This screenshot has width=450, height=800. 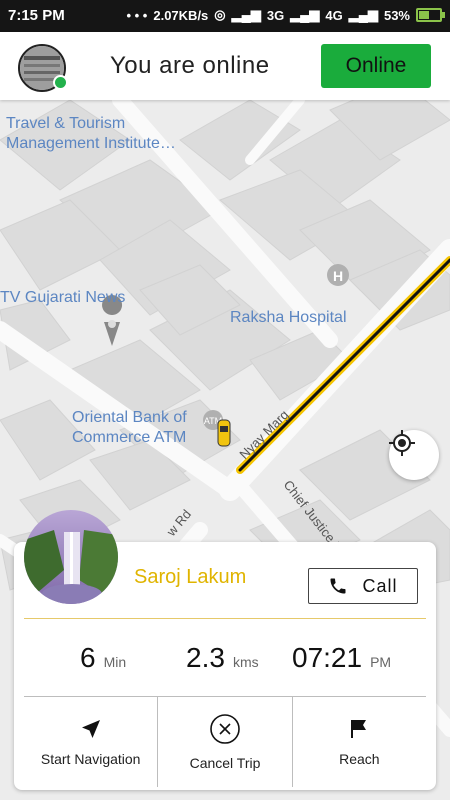 What do you see at coordinates (36, 15) in the screenshot?
I see `status-time: 7:15 PM` at bounding box center [36, 15].